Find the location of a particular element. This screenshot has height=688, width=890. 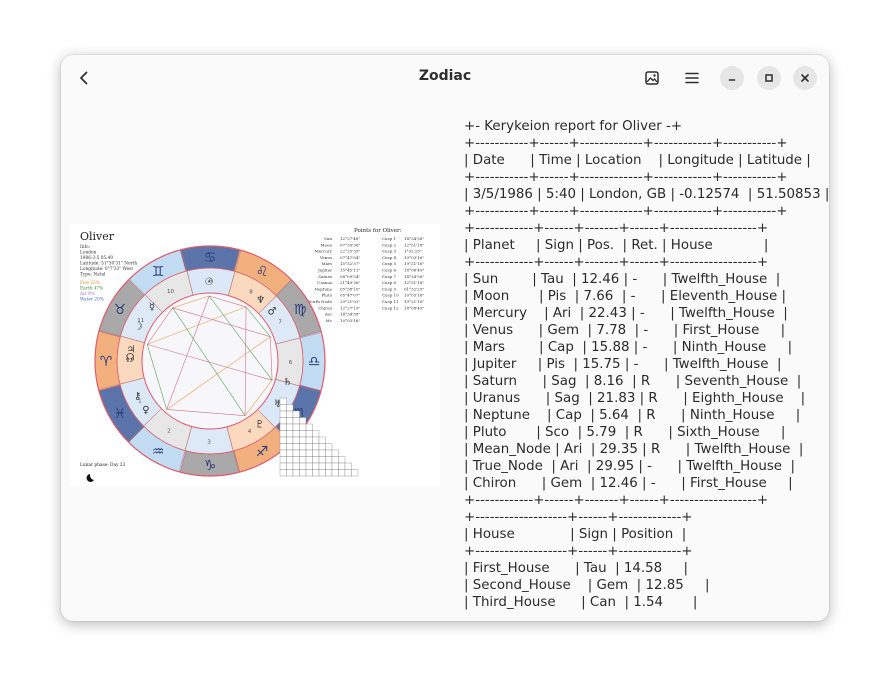

zodiac-glyph: ♑ is located at coordinates (210, 466).